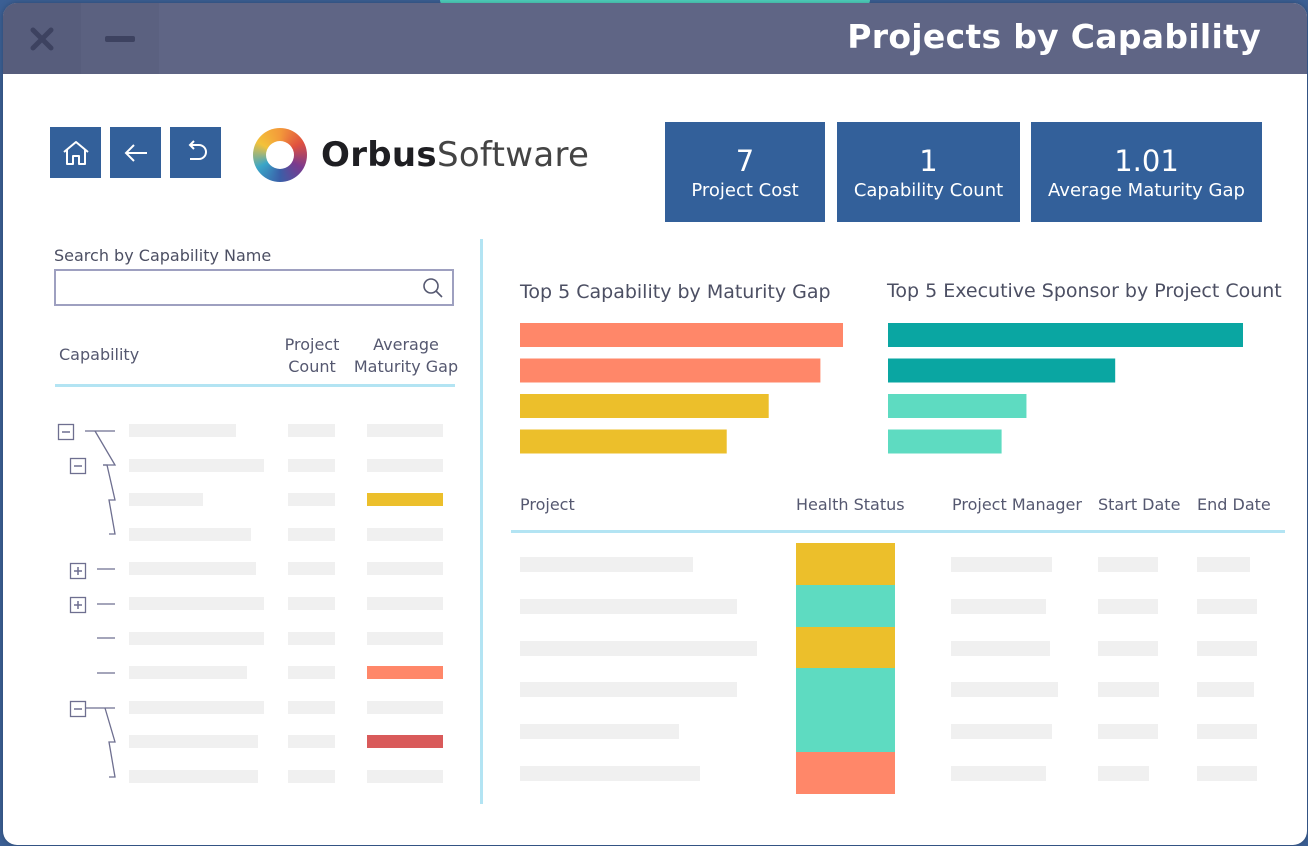 The height and width of the screenshot is (846, 1308). I want to click on column-header-start-date: Start Date, so click(1139, 504).